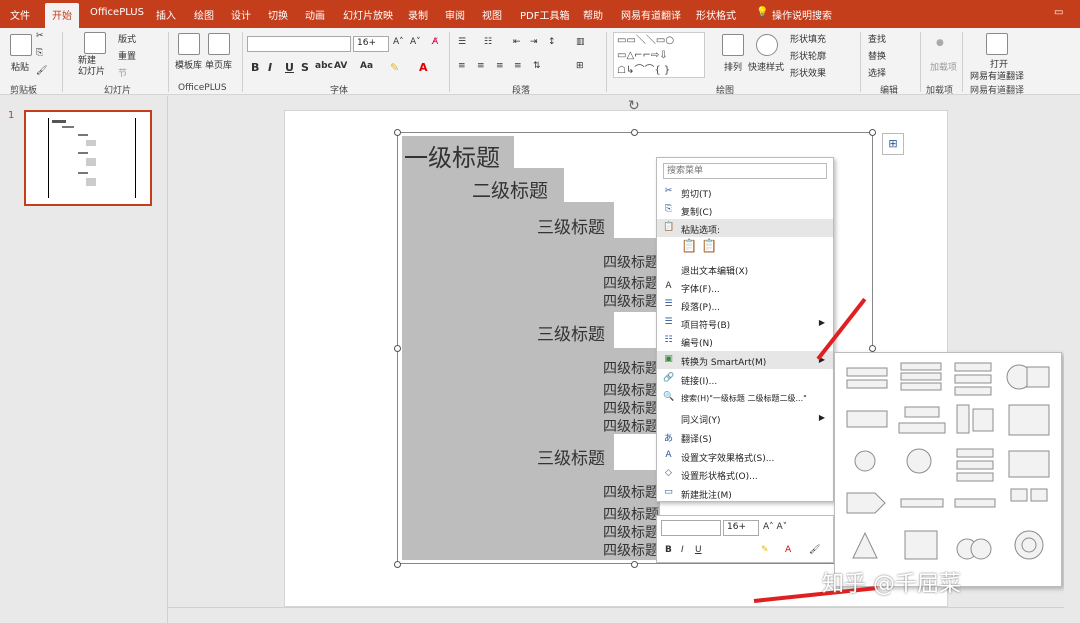  Describe the element at coordinates (423, 67) in the screenshot. I see `font-color-icon: A` at that location.